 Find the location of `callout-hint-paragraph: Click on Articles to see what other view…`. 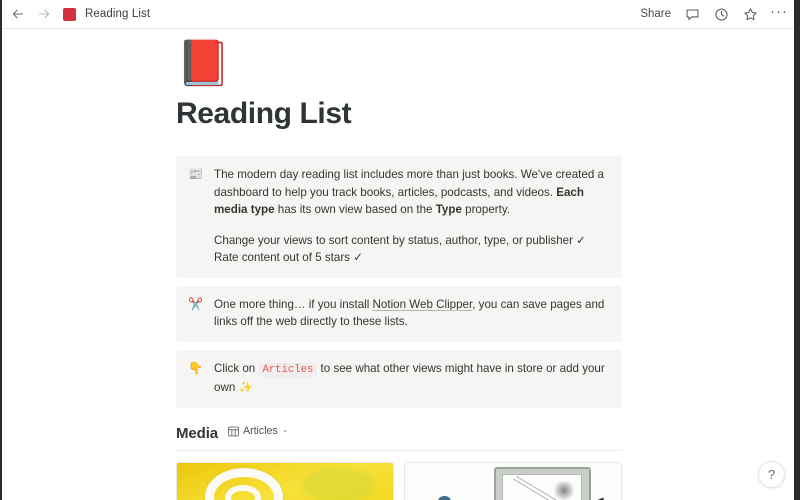

callout-hint-paragraph: Click on Articles to see what other view… is located at coordinates (411, 378).